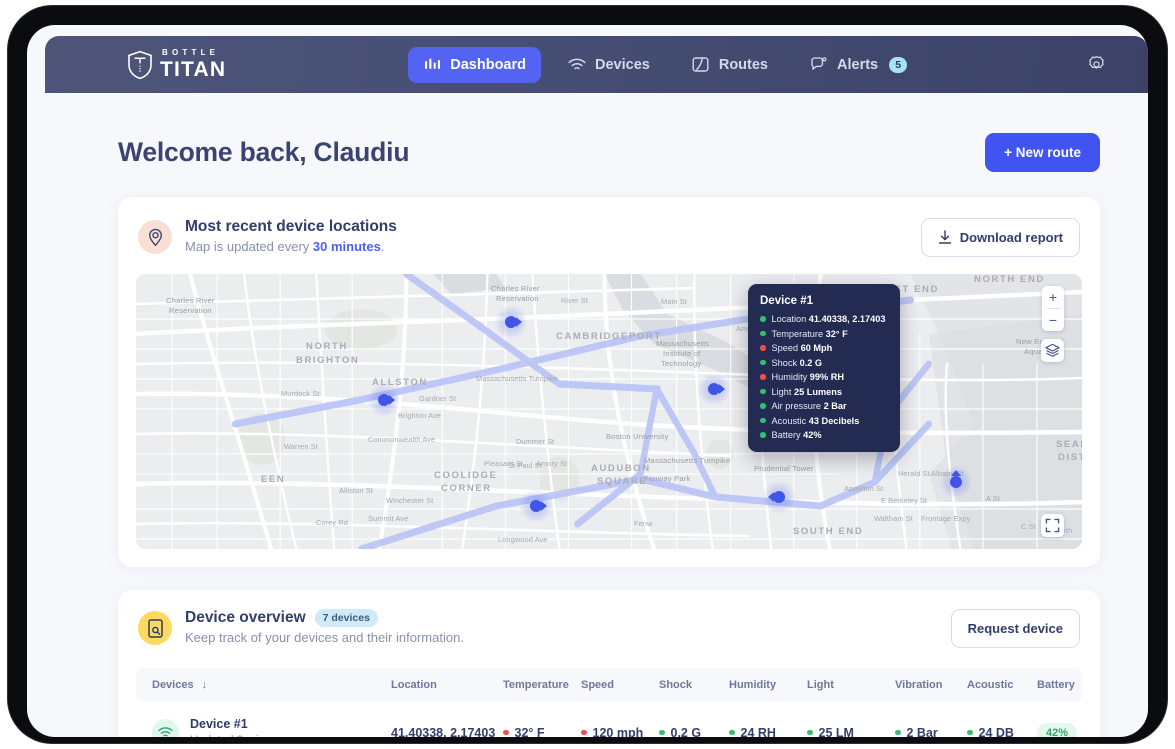 Image resolution: width=1175 pixels, height=749 pixels. Describe the element at coordinates (245, 617) in the screenshot. I see `device-overview-title: Device overview` at that location.